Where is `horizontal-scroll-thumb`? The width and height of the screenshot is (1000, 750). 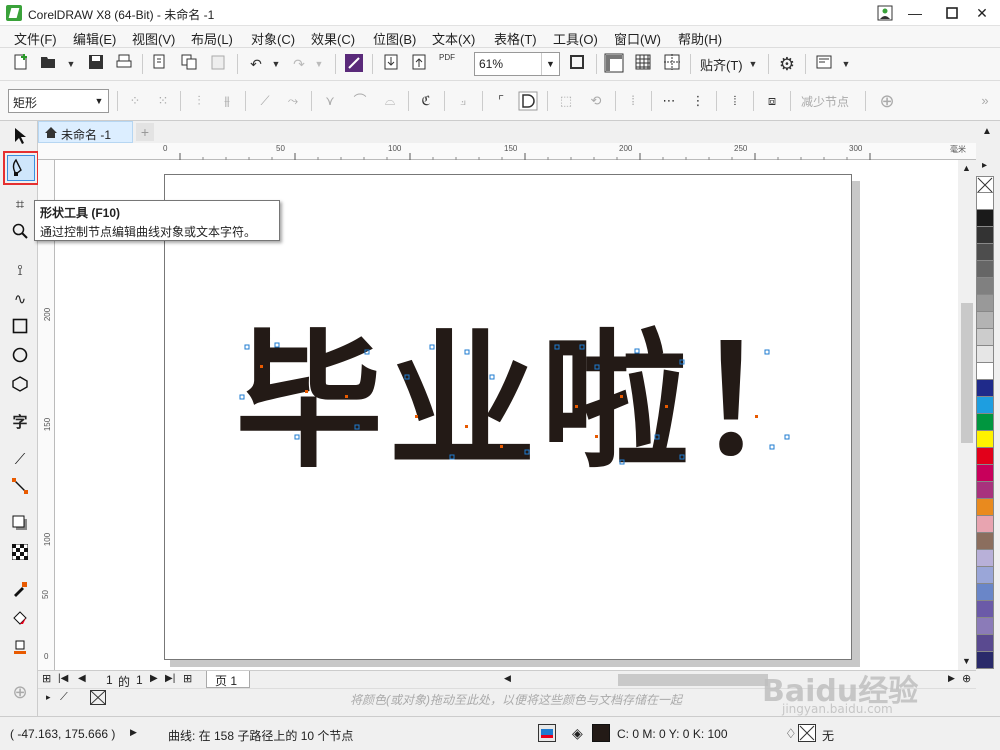
horizontal-scroll-thumb is located at coordinates (693, 680).